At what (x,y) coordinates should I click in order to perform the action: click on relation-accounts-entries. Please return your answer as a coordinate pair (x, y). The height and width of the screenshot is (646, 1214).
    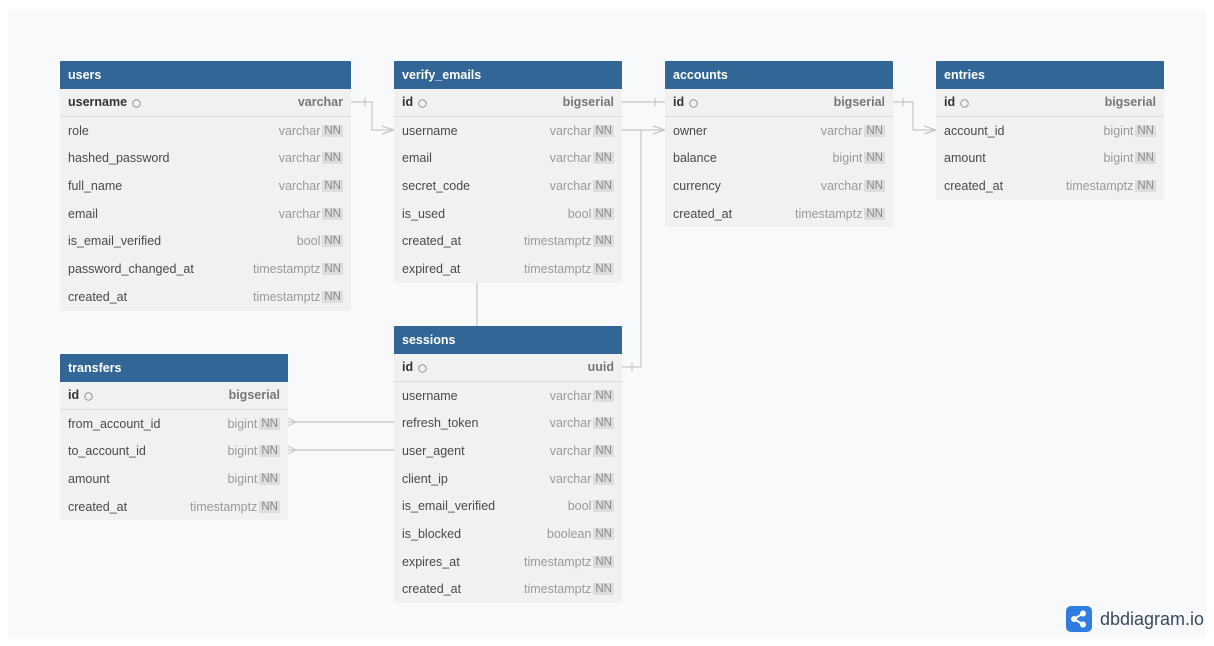
    Looking at the image, I should click on (914, 116).